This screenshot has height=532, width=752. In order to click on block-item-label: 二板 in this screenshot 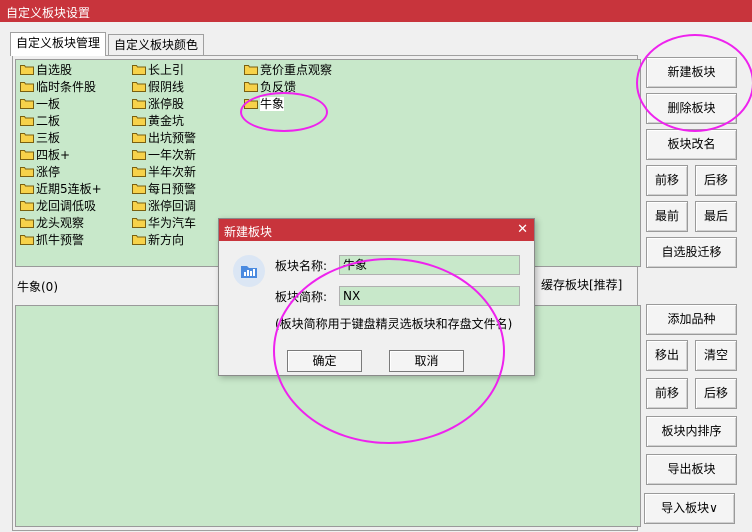, I will do `click(48, 121)`.